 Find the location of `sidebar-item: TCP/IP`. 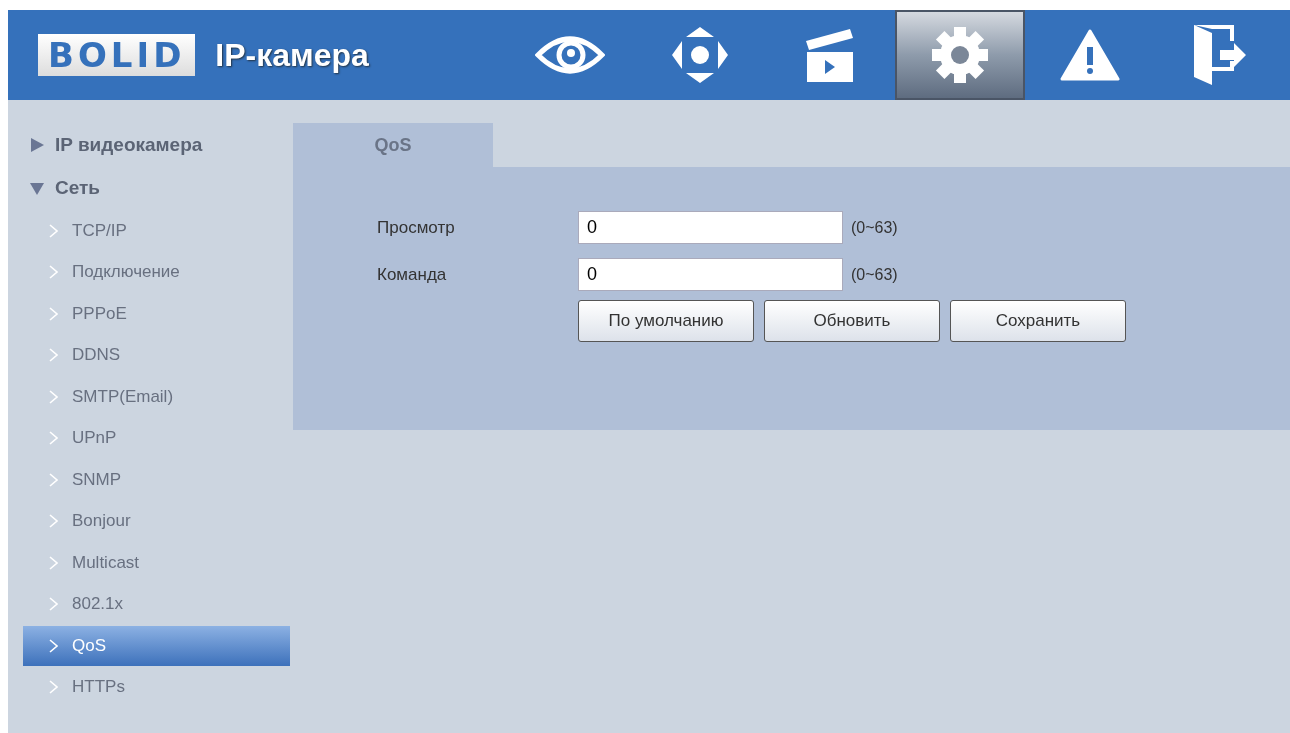

sidebar-item: TCP/IP is located at coordinates (156, 230).